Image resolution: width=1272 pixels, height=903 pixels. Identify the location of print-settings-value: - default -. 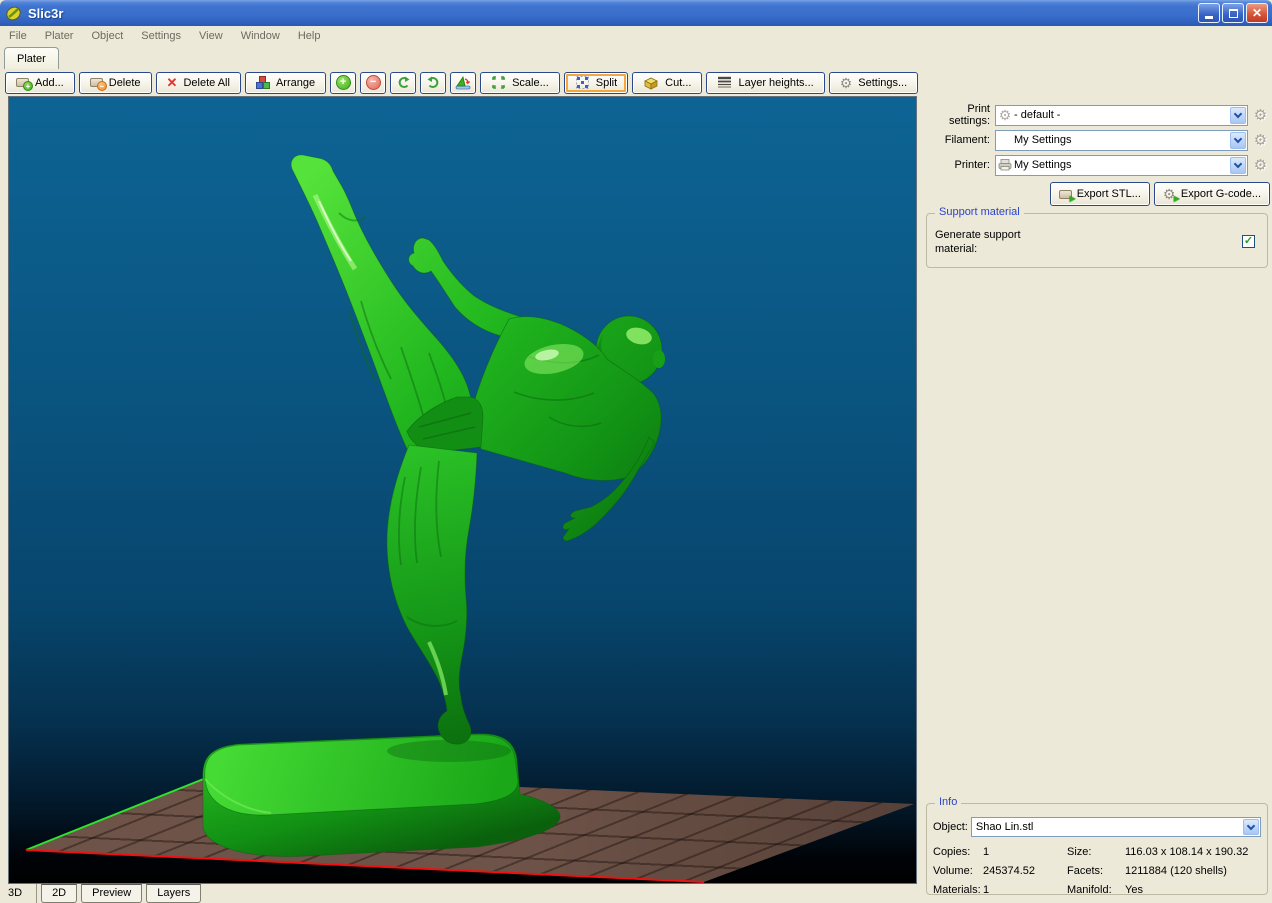
(1037, 115).